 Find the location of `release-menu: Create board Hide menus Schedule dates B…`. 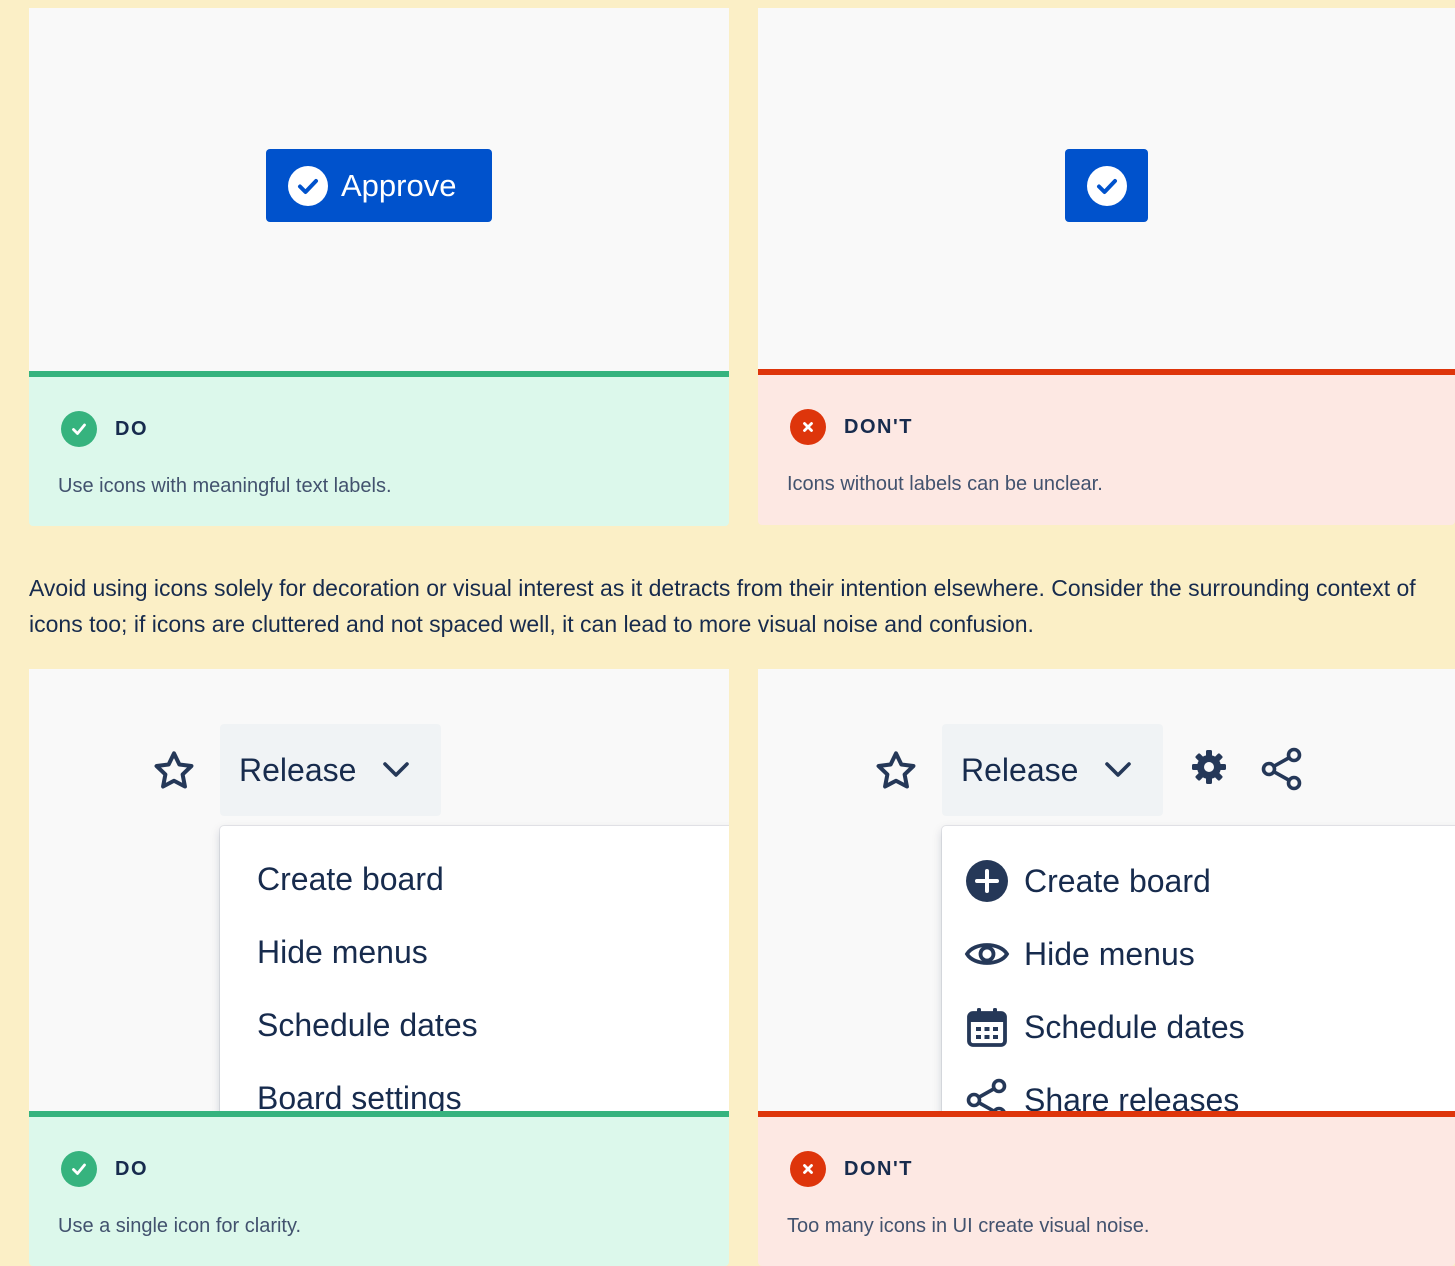

release-menu: Create board Hide menus Schedule dates B… is located at coordinates (474, 968).